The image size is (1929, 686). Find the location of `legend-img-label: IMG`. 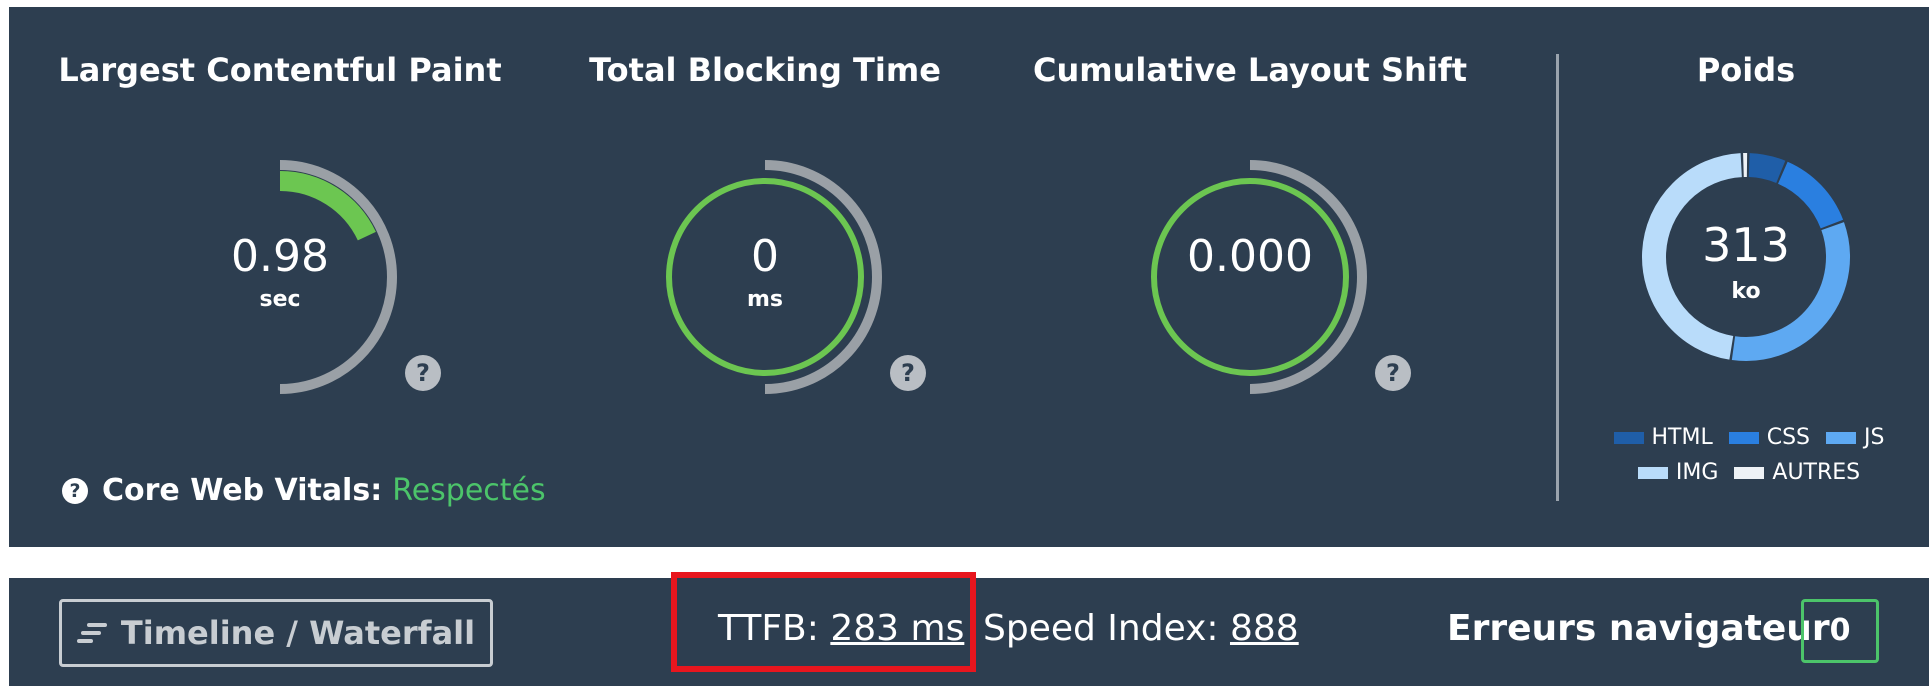

legend-img-label: IMG is located at coordinates (1697, 472).